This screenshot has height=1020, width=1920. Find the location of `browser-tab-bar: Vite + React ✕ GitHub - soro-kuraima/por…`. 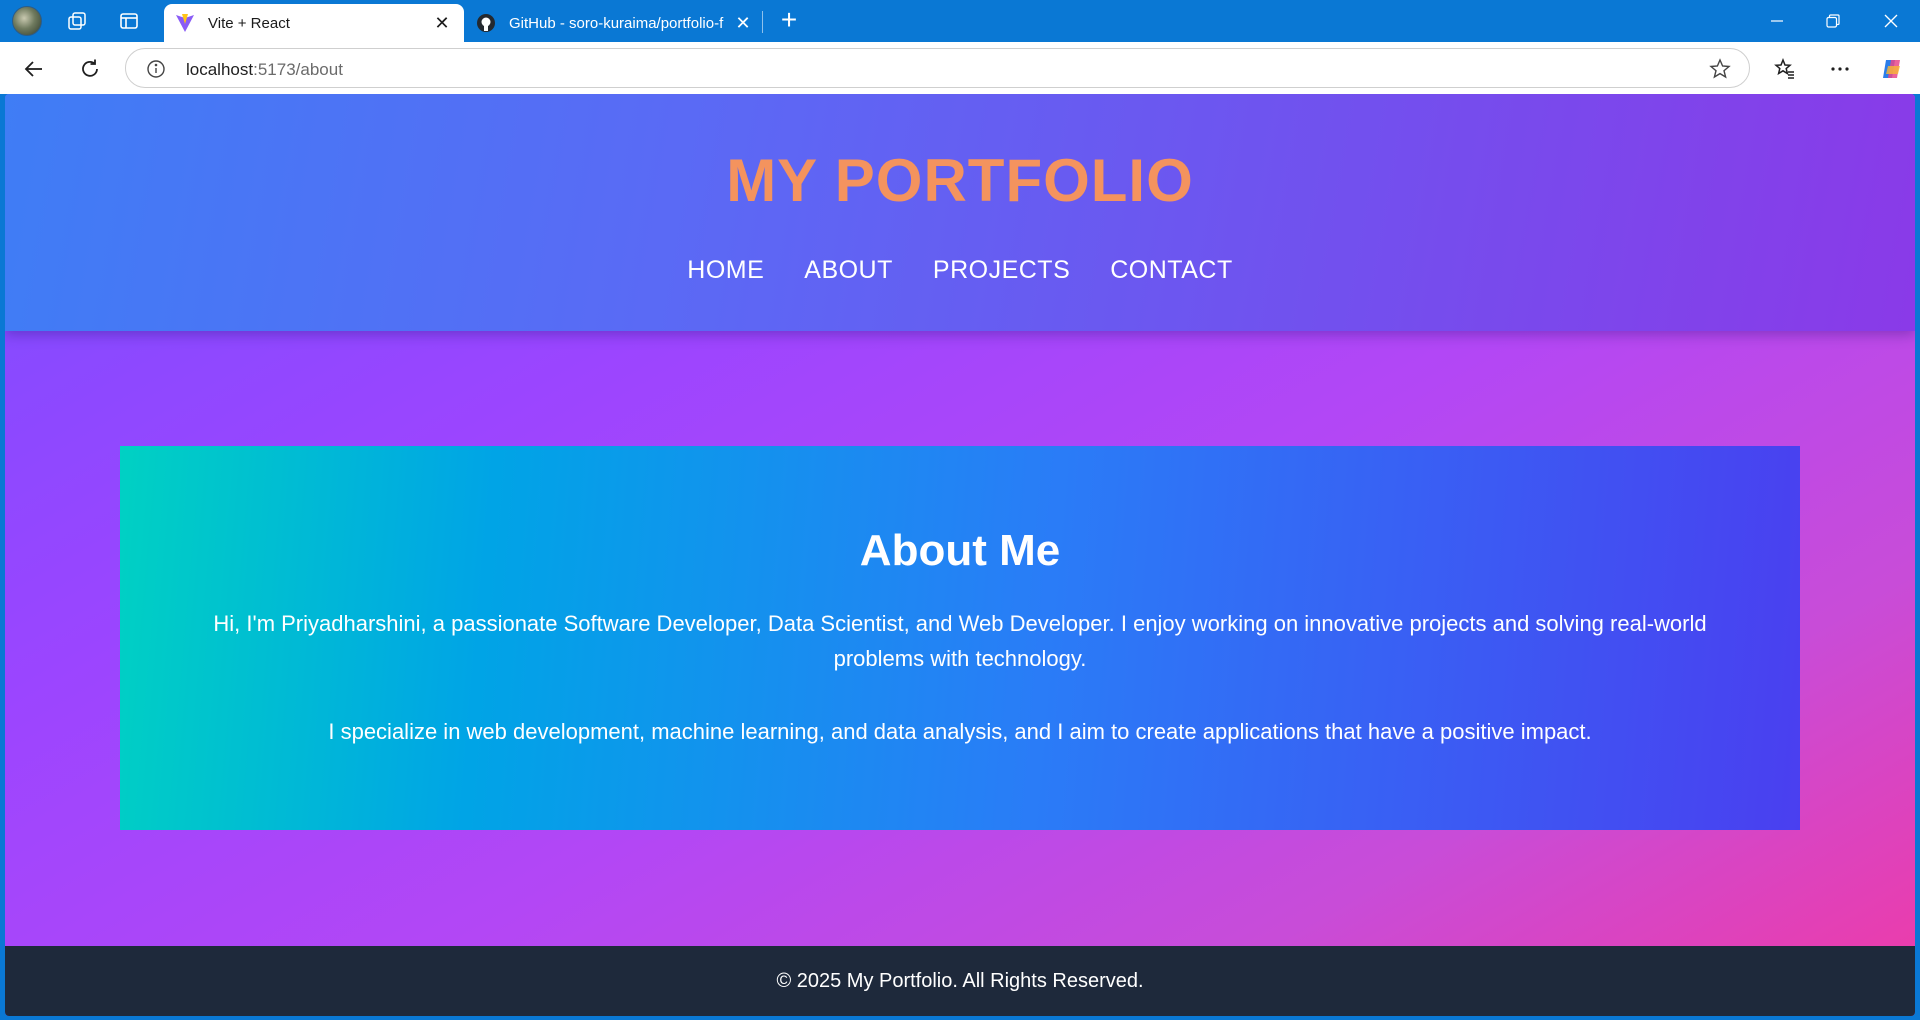

browser-tab-bar: Vite + React ✕ GitHub - soro-kuraima/por… is located at coordinates (960, 21).